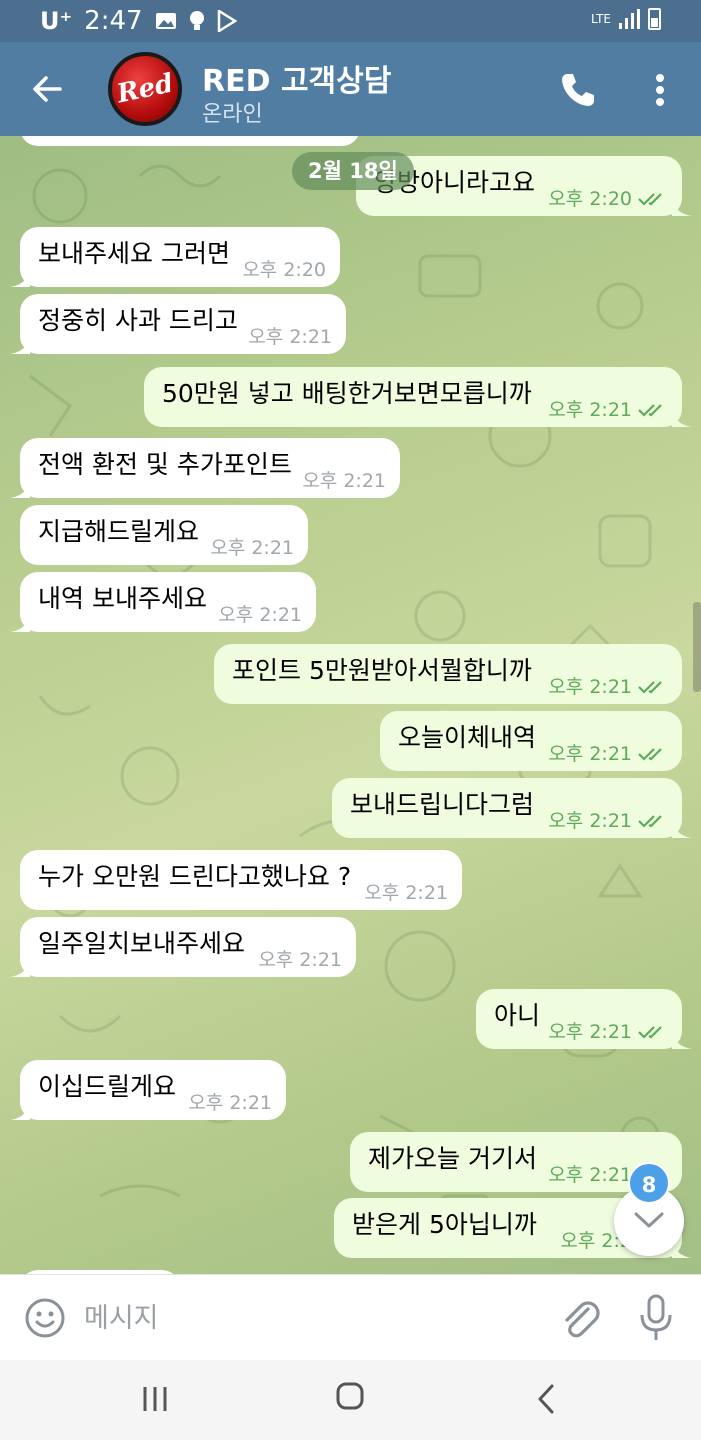  I want to click on message-in: 전액 환전 및 추가포인트 오후 2:21, so click(205, 468).